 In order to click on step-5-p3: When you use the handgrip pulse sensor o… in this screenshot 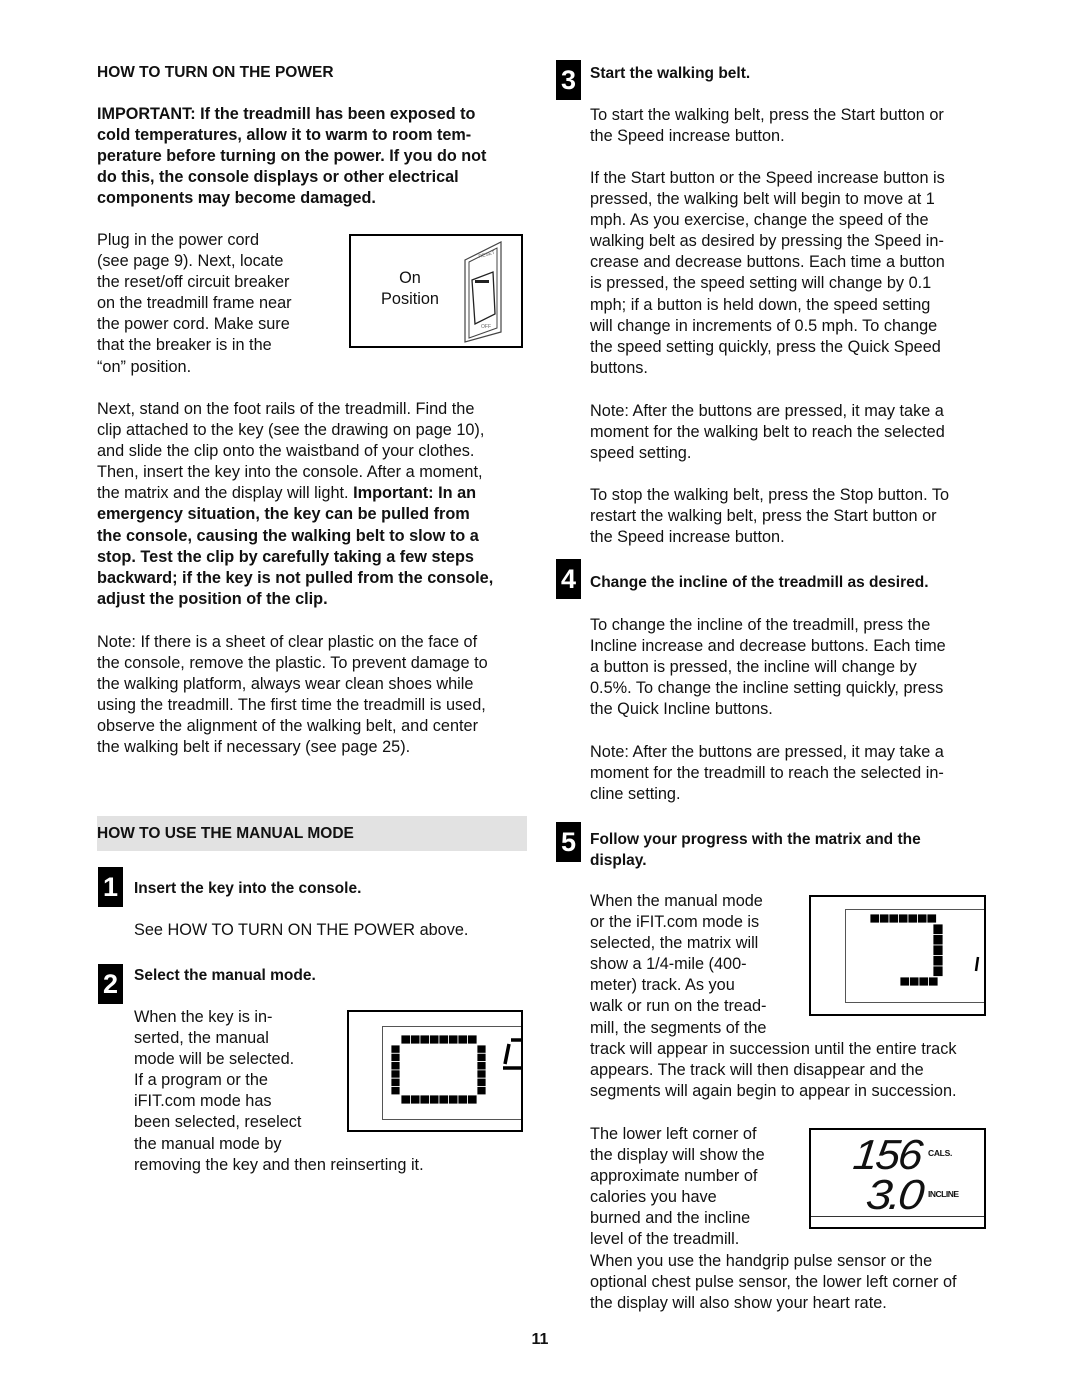, I will do `click(773, 1282)`.